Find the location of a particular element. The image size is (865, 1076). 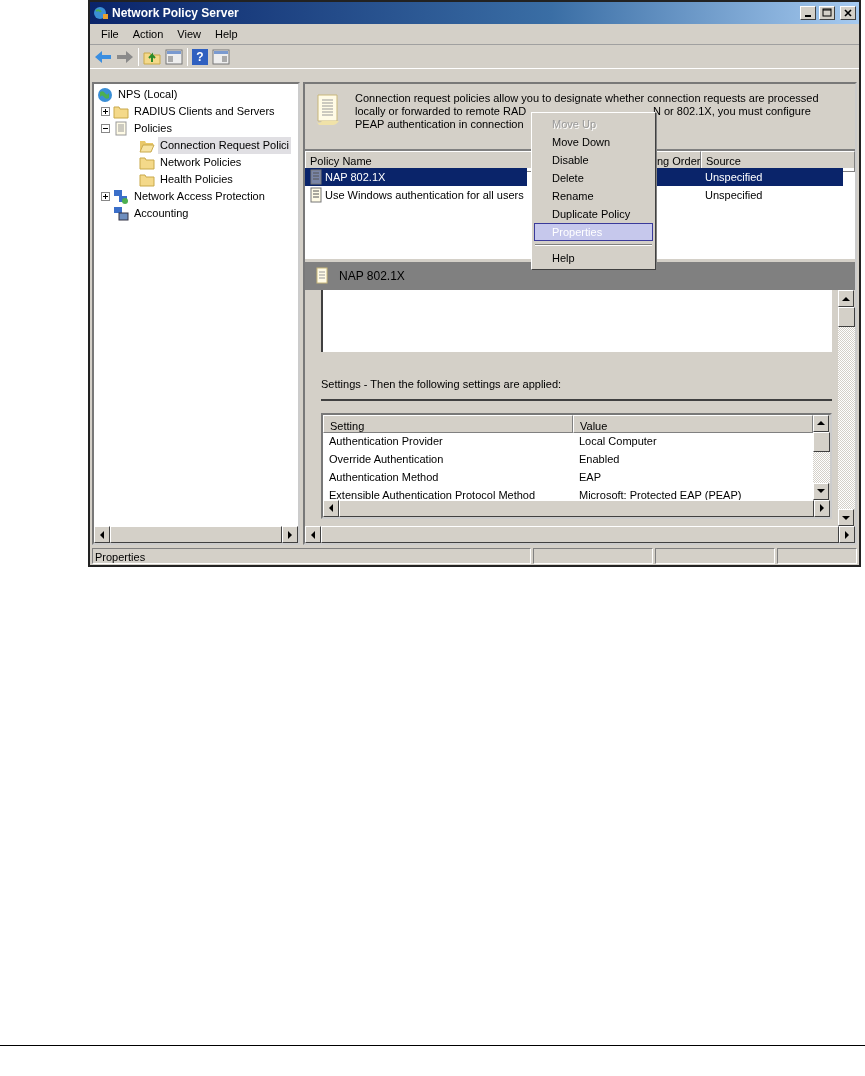

collapse-toggle is located at coordinates (105, 128).